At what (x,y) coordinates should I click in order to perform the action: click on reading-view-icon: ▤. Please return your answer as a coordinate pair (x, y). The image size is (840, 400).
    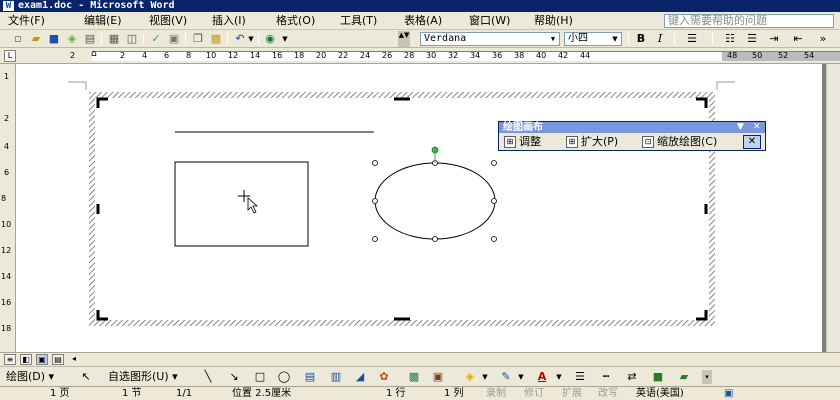
    Looking at the image, I should click on (58, 359).